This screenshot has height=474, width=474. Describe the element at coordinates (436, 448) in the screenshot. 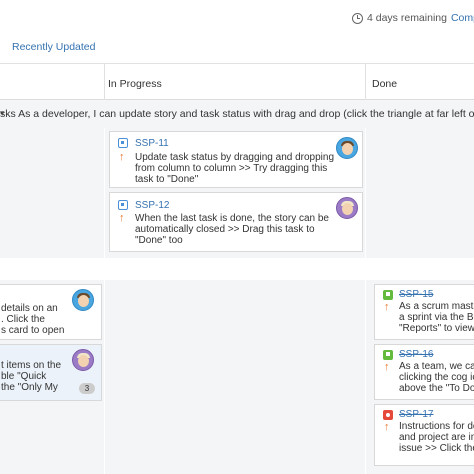

I see `issue-summary-line: issue >> Click the` at that location.